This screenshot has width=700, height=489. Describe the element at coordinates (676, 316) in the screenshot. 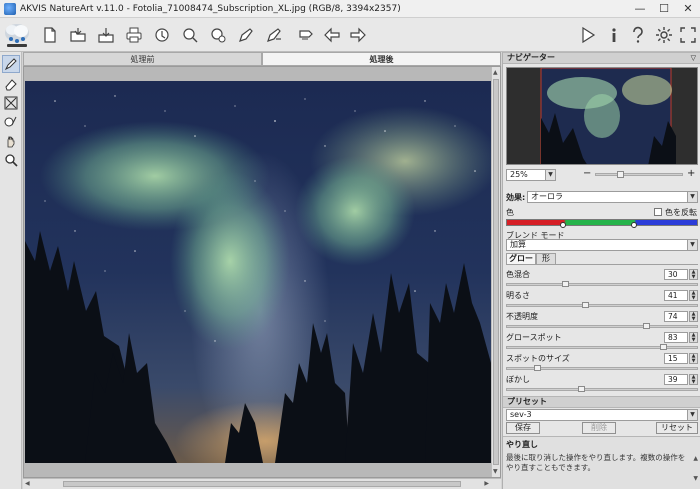

I see `param-value-input: 74` at that location.